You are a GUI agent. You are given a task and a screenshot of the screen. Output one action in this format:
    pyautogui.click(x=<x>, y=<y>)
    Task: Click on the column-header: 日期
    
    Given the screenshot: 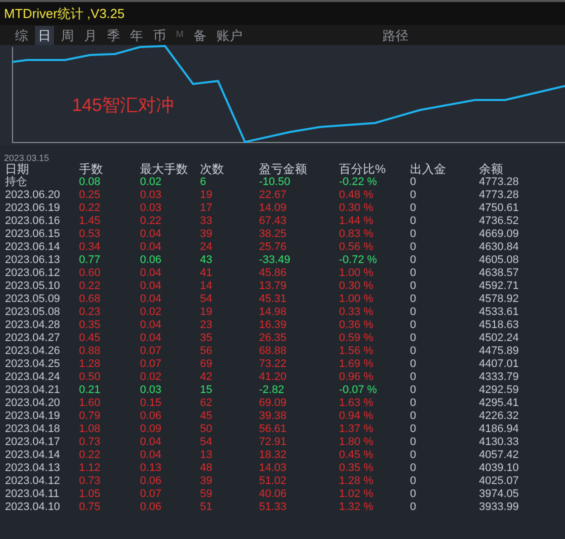 What is the action you would take?
    pyautogui.click(x=17, y=169)
    